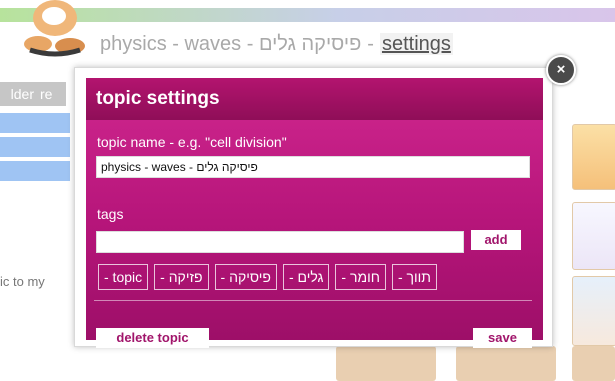 The image size is (615, 381). What do you see at coordinates (280, 242) in the screenshot?
I see `tags-input` at bounding box center [280, 242].